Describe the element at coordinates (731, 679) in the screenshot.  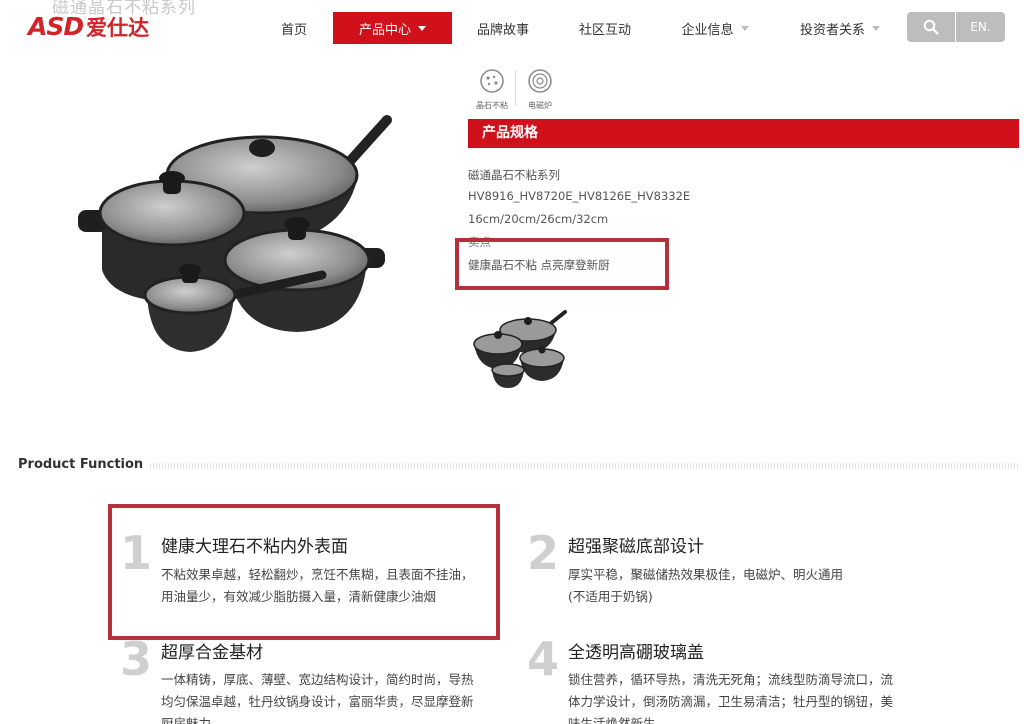
I see `function-text: 锁住营养，循环导热，清洗无死角；流线型防滴导流口，流` at that location.